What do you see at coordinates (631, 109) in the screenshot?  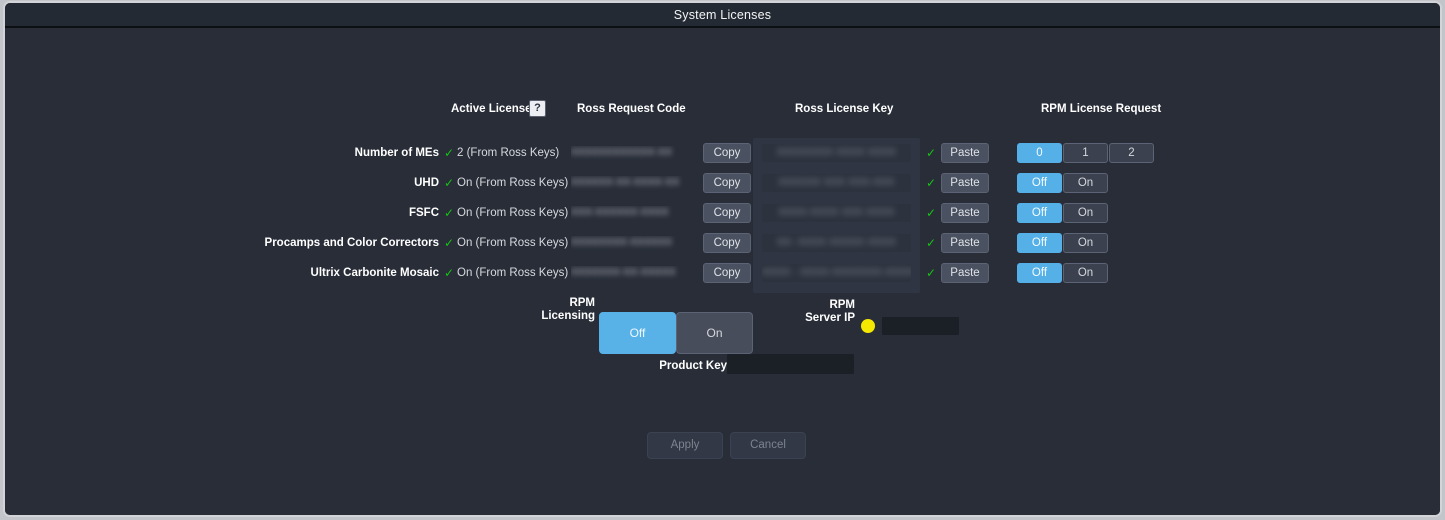 I see `column-header-ross-request-code: Ross Request Code` at bounding box center [631, 109].